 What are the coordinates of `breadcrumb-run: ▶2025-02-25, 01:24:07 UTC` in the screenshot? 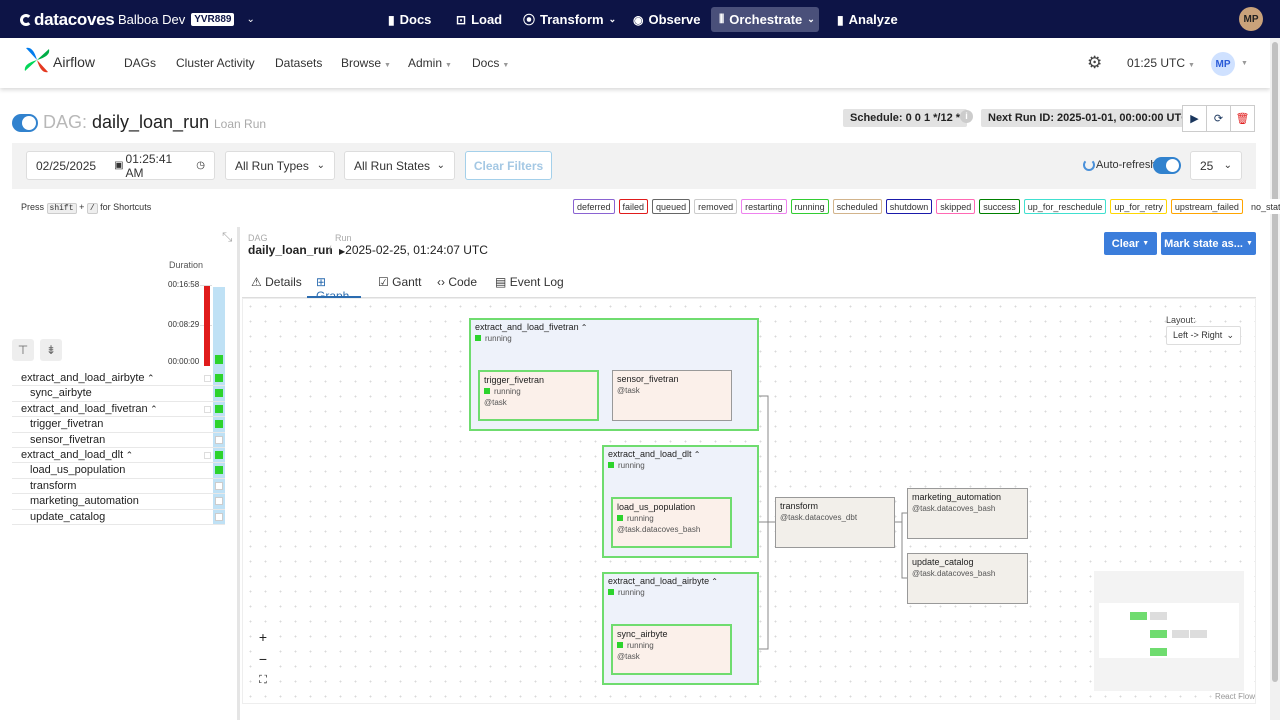 It's located at (413, 250).